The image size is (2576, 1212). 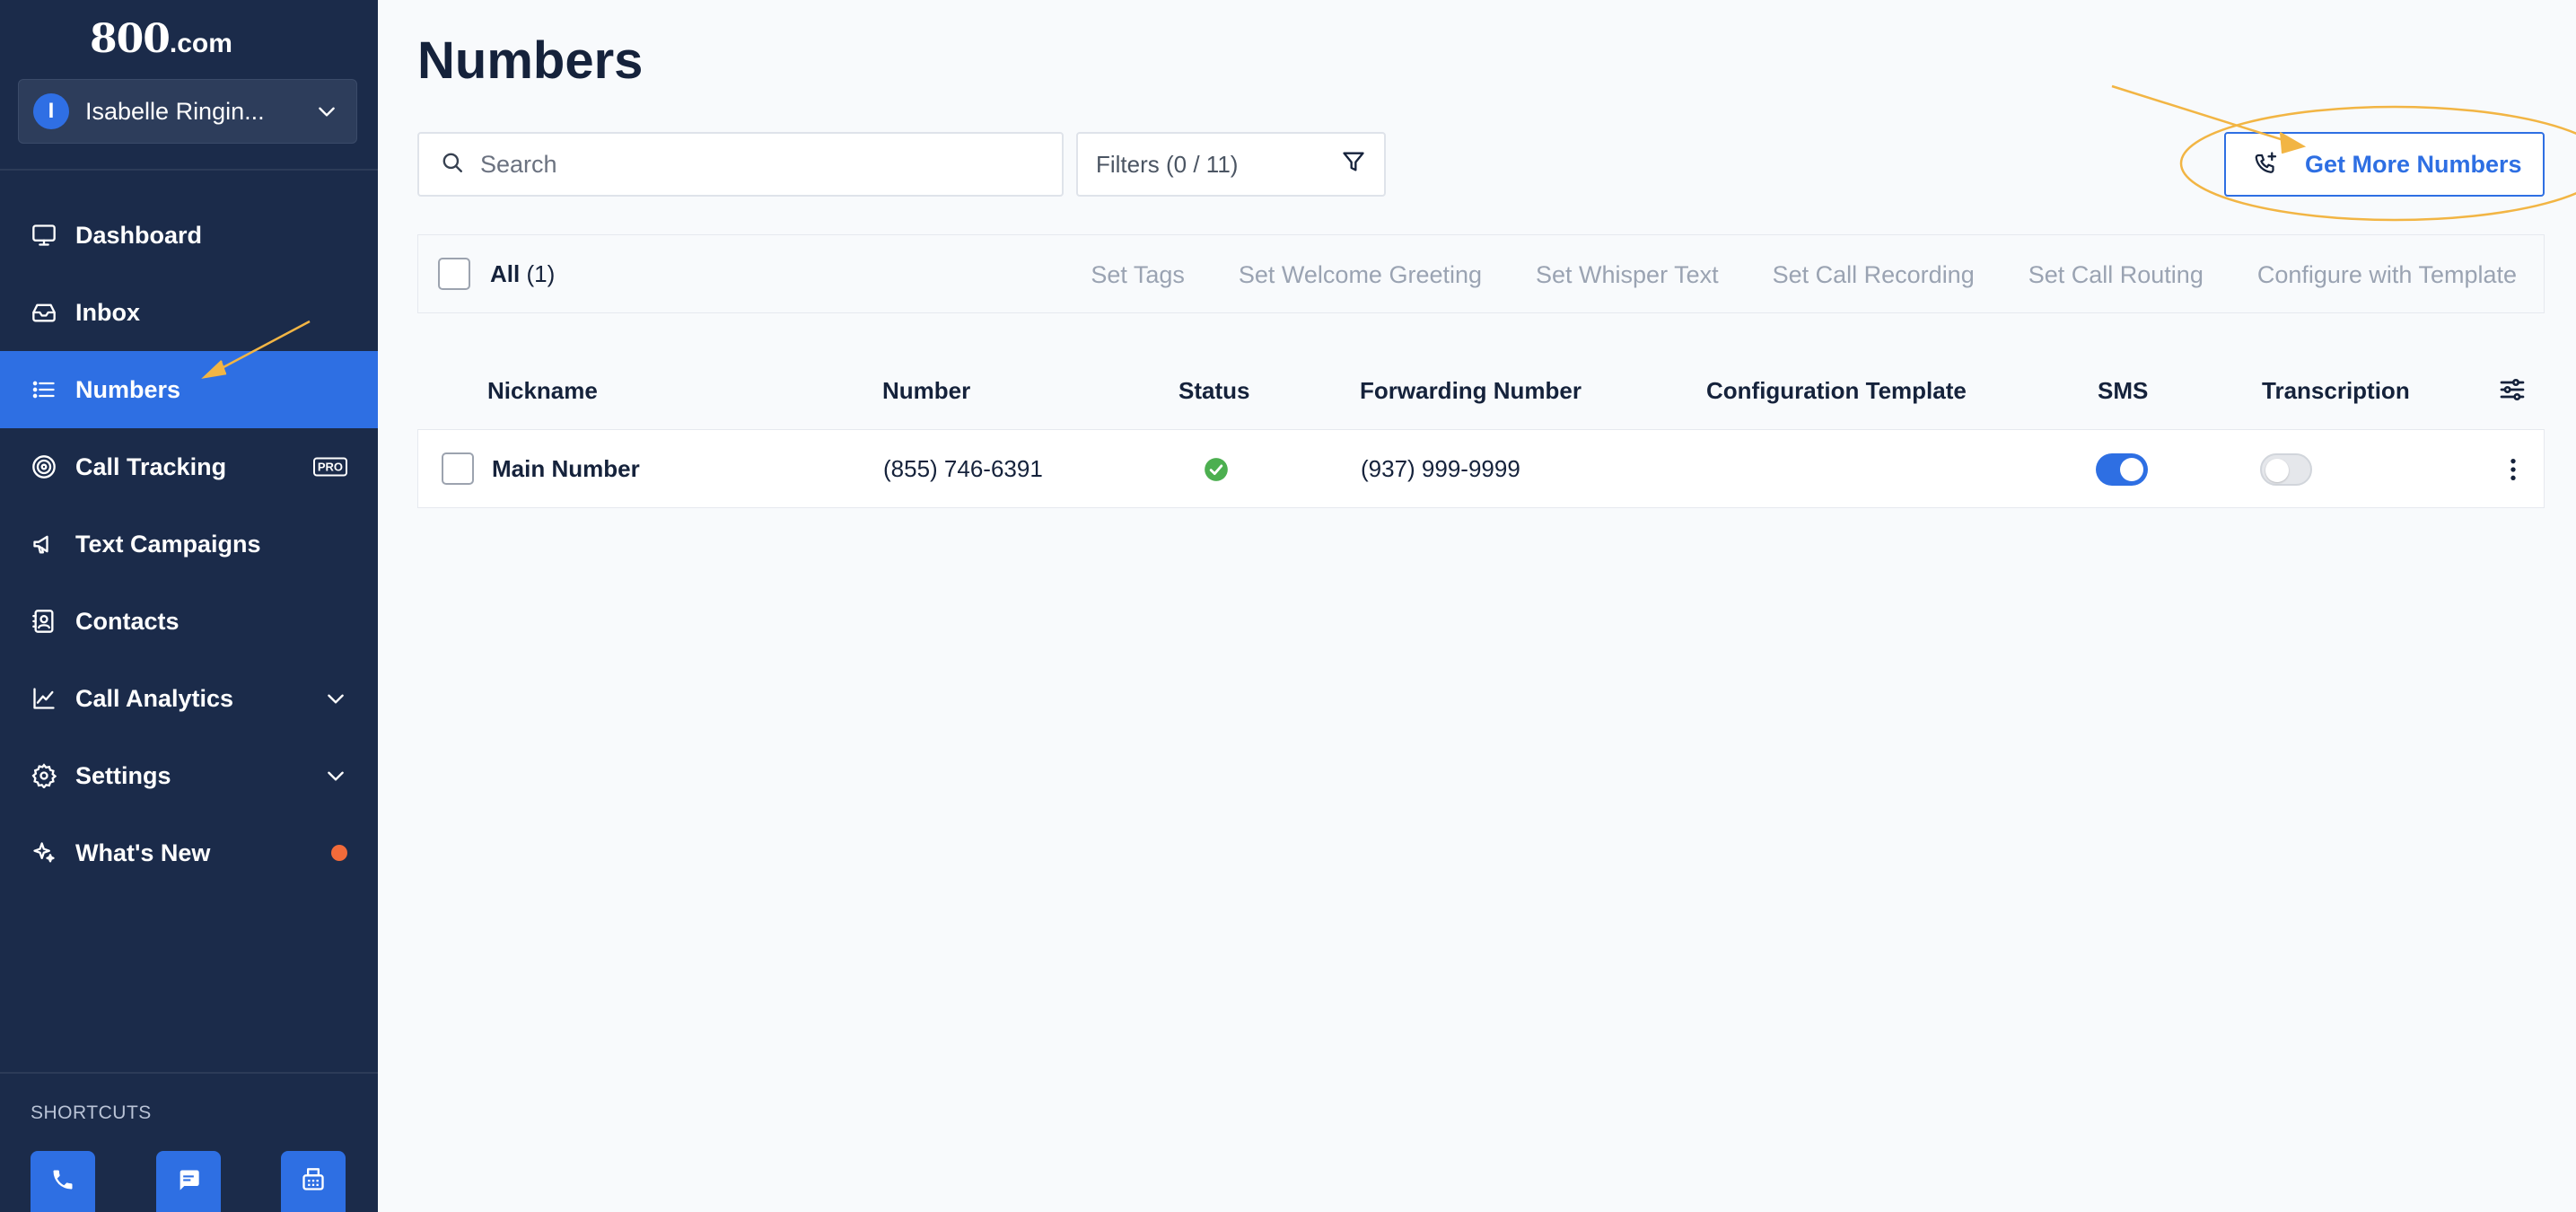 I want to click on set-call-recording-action: Set Call Recording, so click(x=1874, y=275).